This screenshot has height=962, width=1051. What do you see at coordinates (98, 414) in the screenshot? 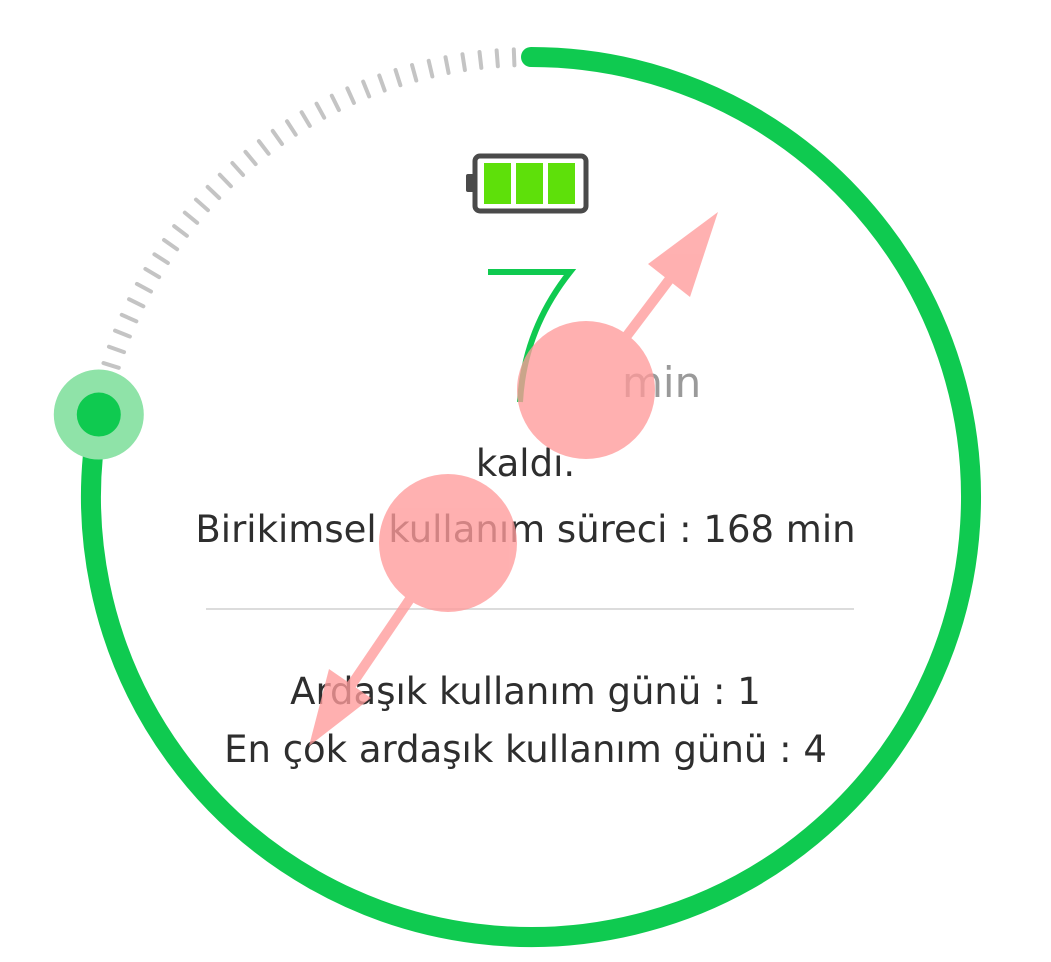
I see `dial-handle-knob` at bounding box center [98, 414].